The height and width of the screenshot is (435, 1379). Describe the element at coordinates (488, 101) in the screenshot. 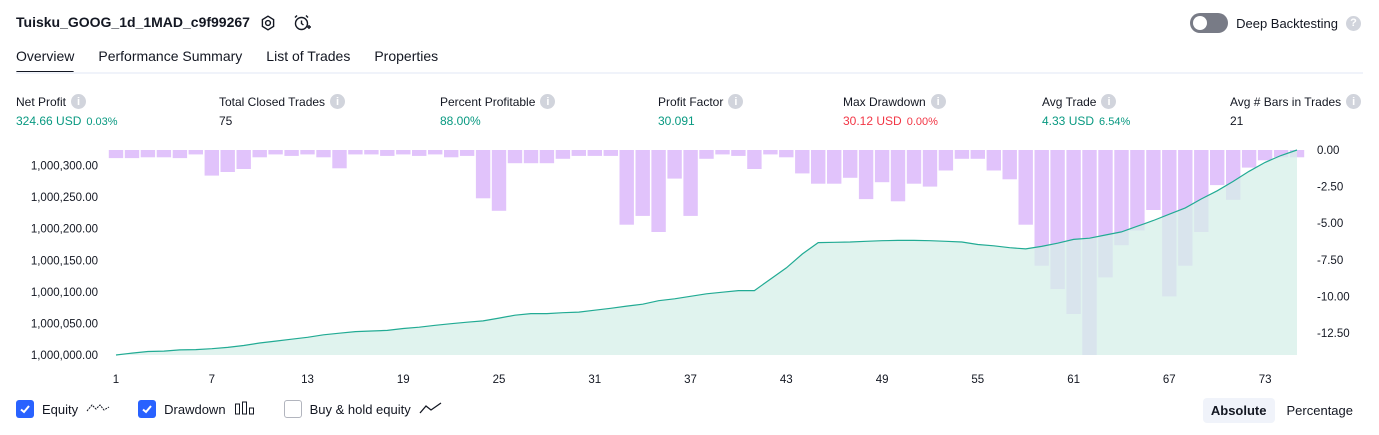

I see `stat-label: Percent Profitable` at that location.